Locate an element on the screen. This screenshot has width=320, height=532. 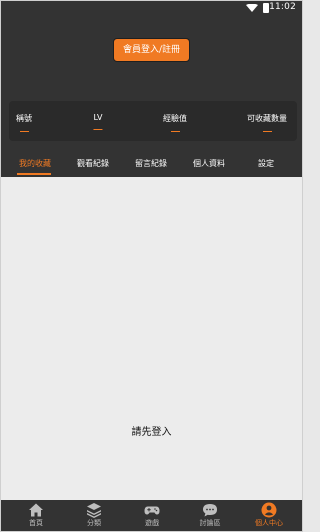
stat-label: LV is located at coordinates (98, 117).